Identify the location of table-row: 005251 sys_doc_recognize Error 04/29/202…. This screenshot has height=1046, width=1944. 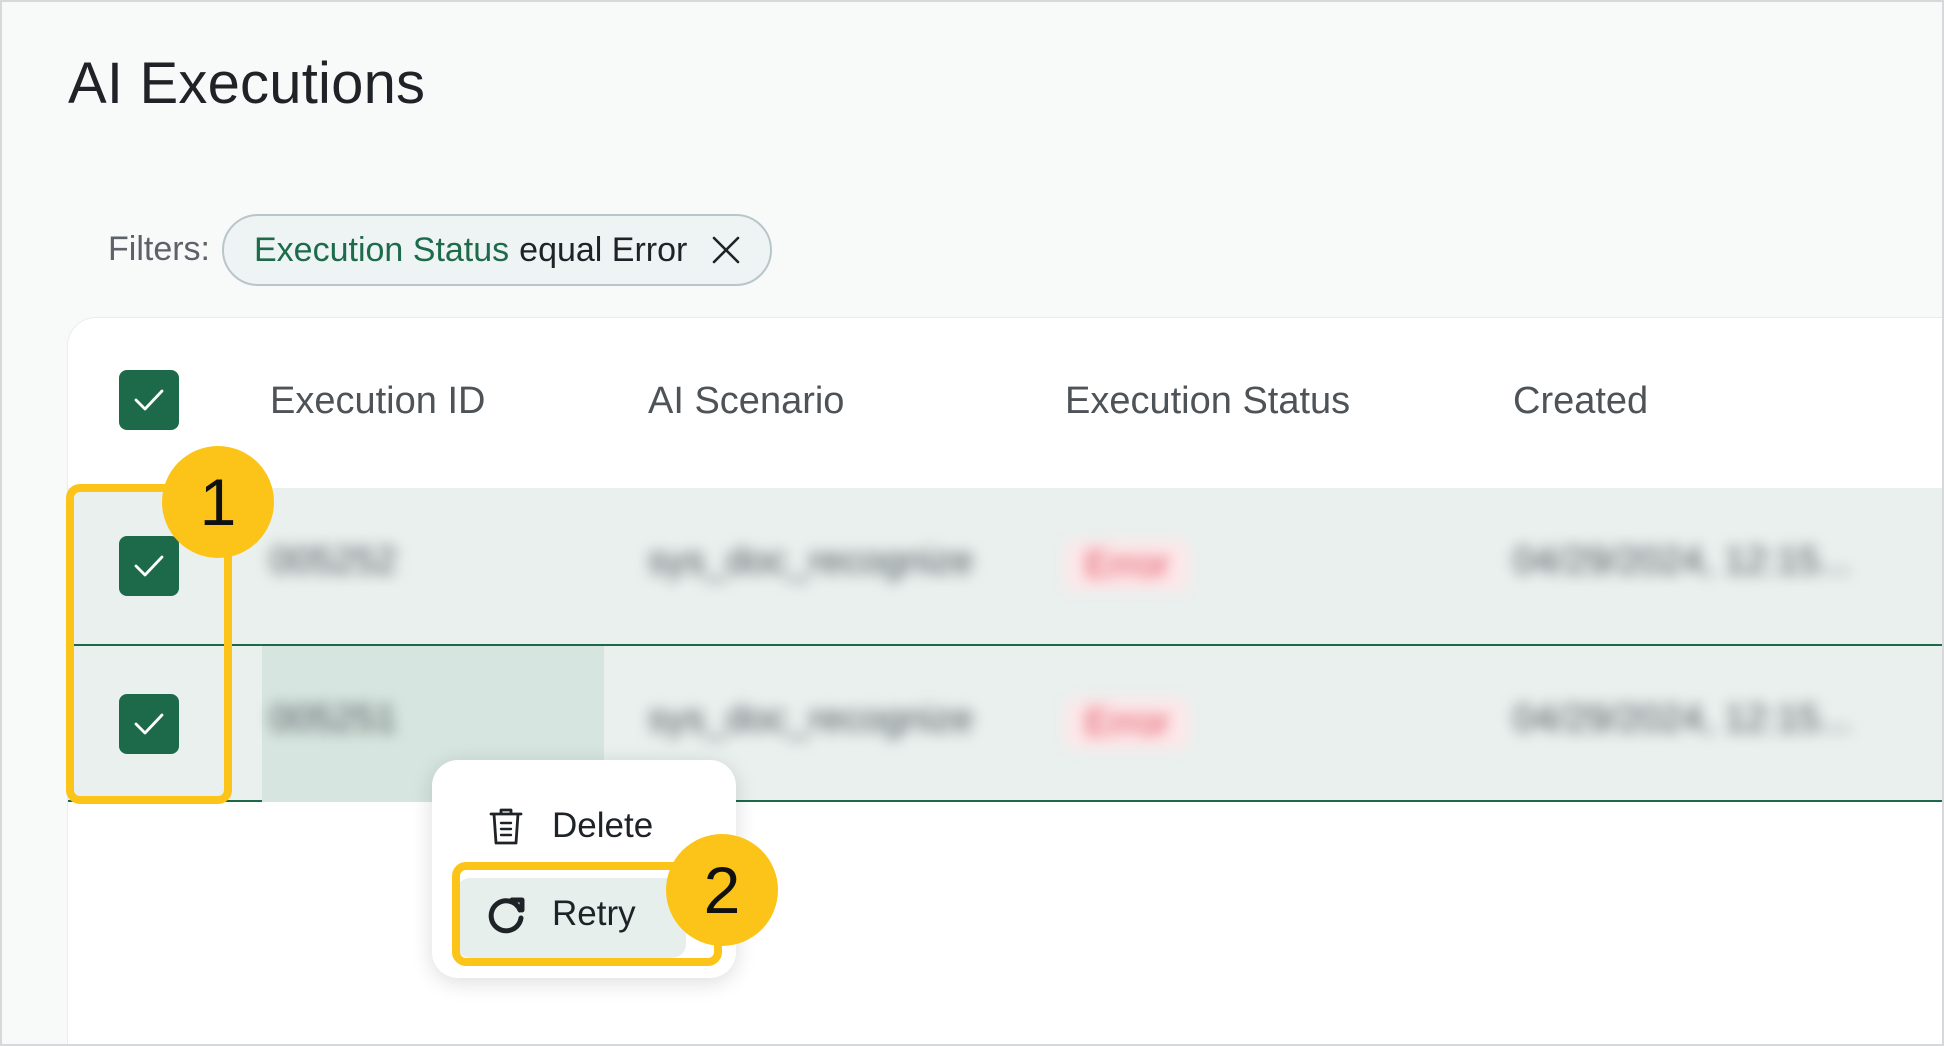
(1005, 724).